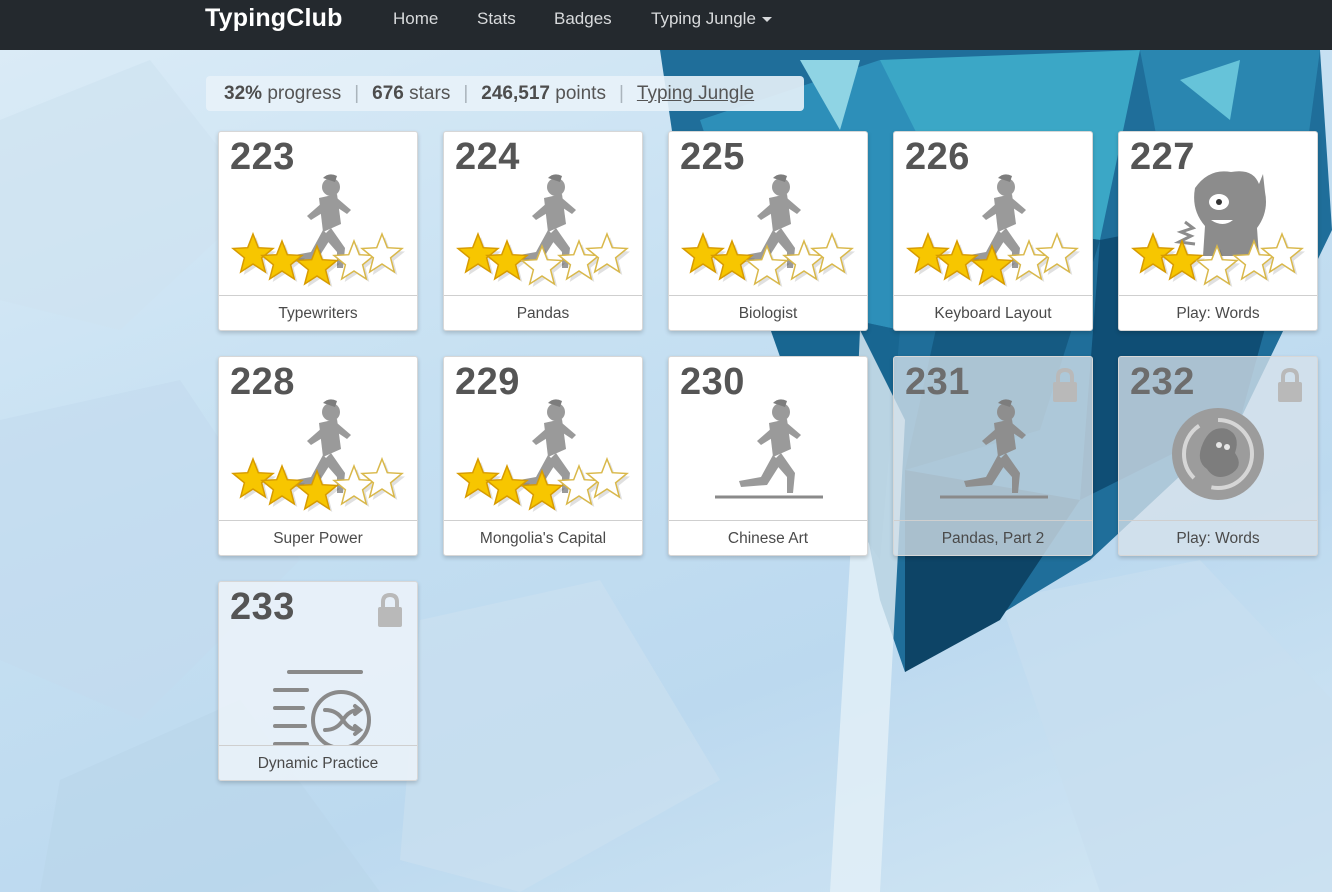 The width and height of the screenshot is (1332, 892). Describe the element at coordinates (304, 93) in the screenshot. I see `progress-label: progress` at that location.